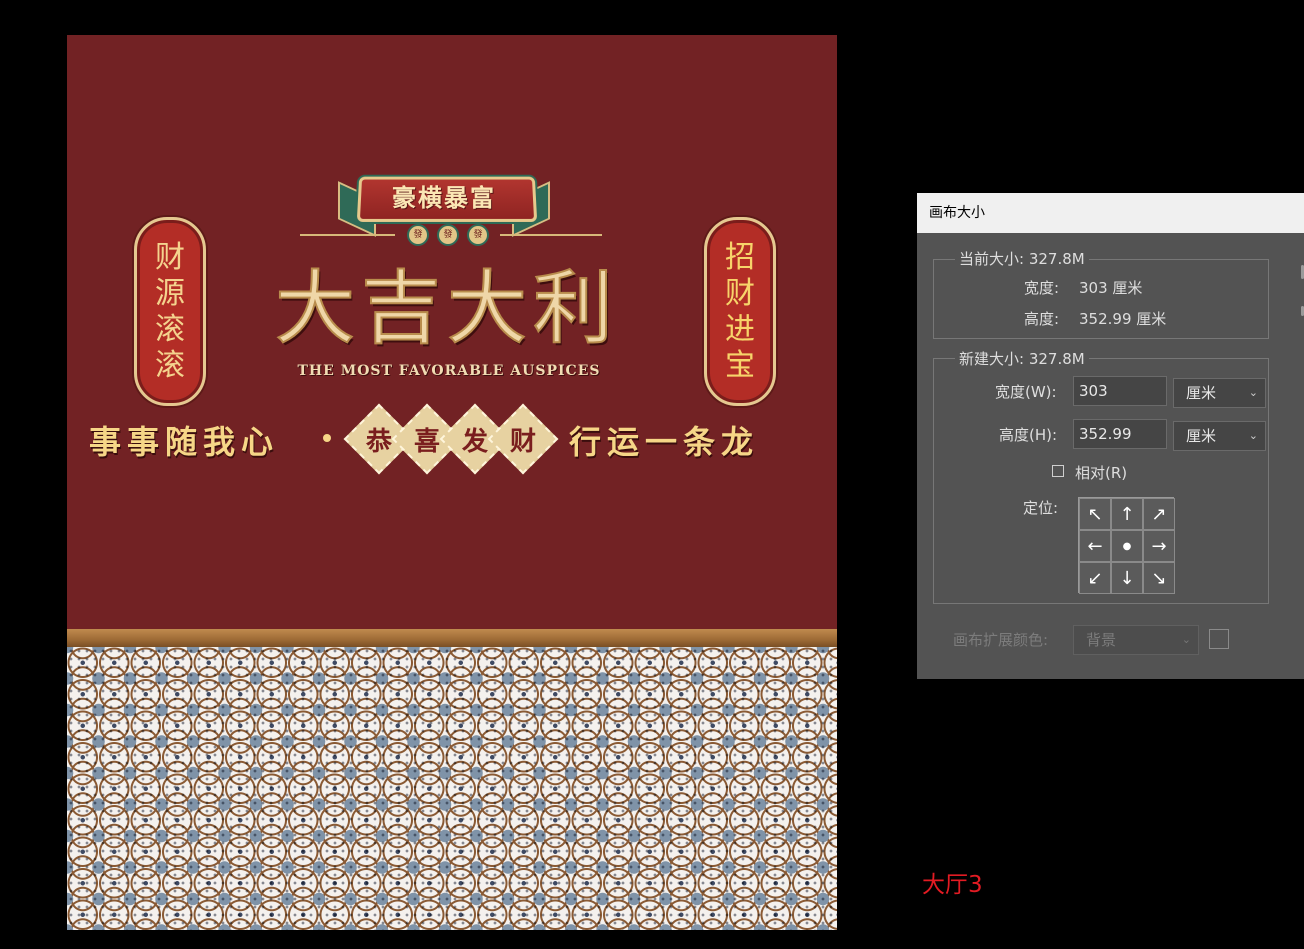 The width and height of the screenshot is (1304, 949). Describe the element at coordinates (1022, 258) in the screenshot. I see `current-size-legend: 当前大小: 327.8M` at that location.